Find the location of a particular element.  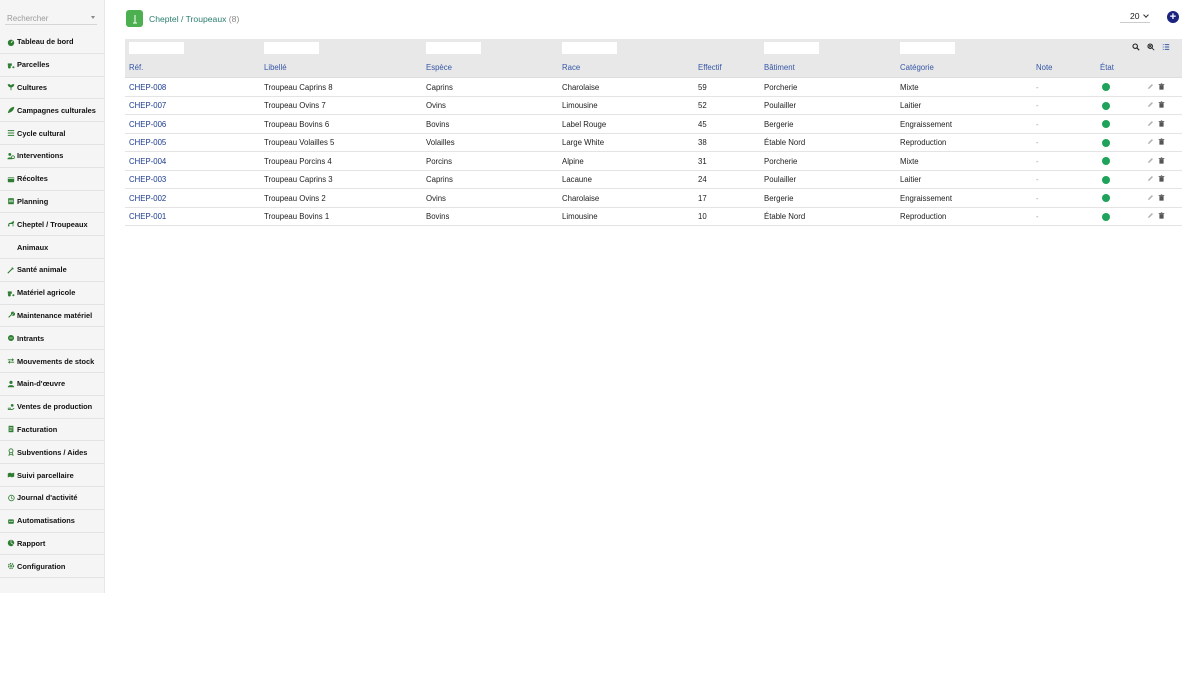

sidebar-item-automatisations: Automatisations is located at coordinates (52, 521).